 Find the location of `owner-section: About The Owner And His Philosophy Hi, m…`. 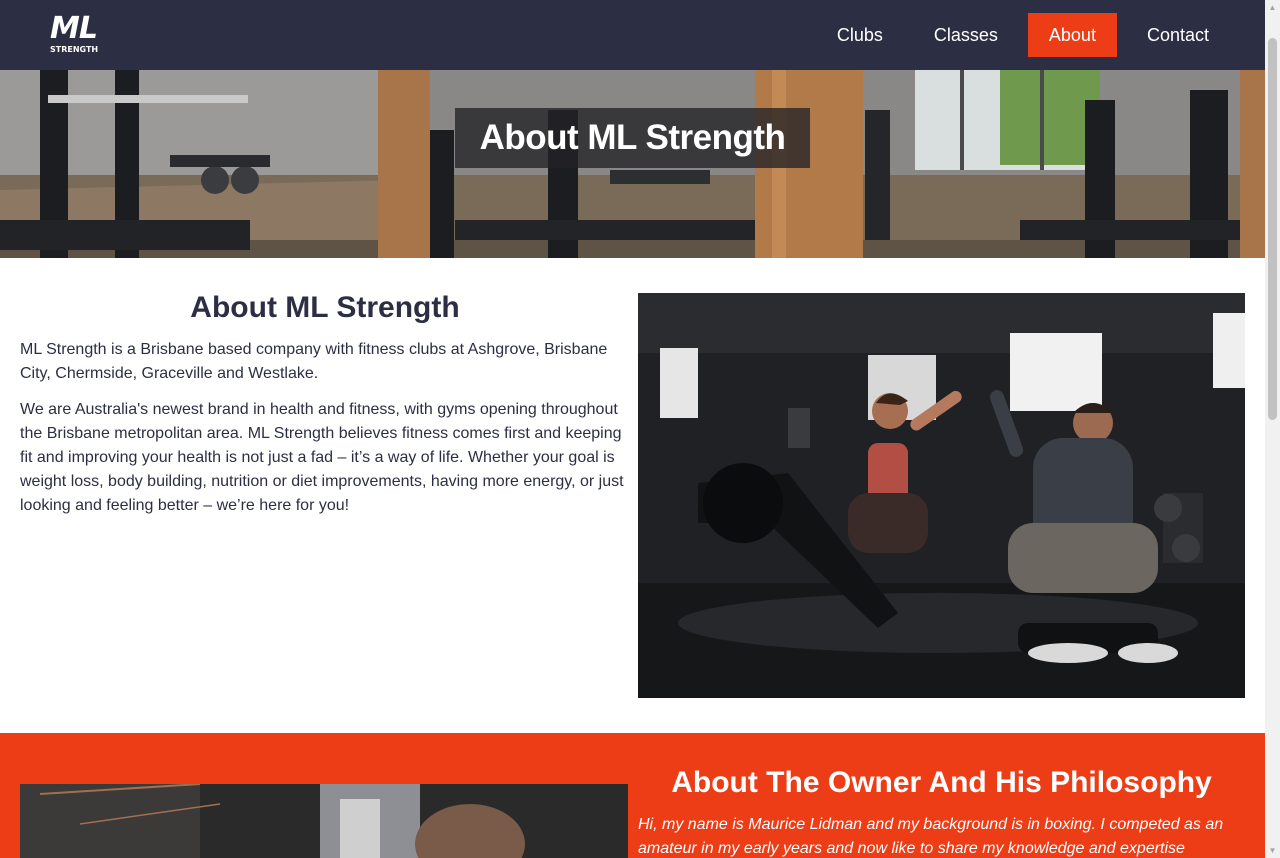

owner-section: About The Owner And His Philosophy Hi, m… is located at coordinates (632, 795).